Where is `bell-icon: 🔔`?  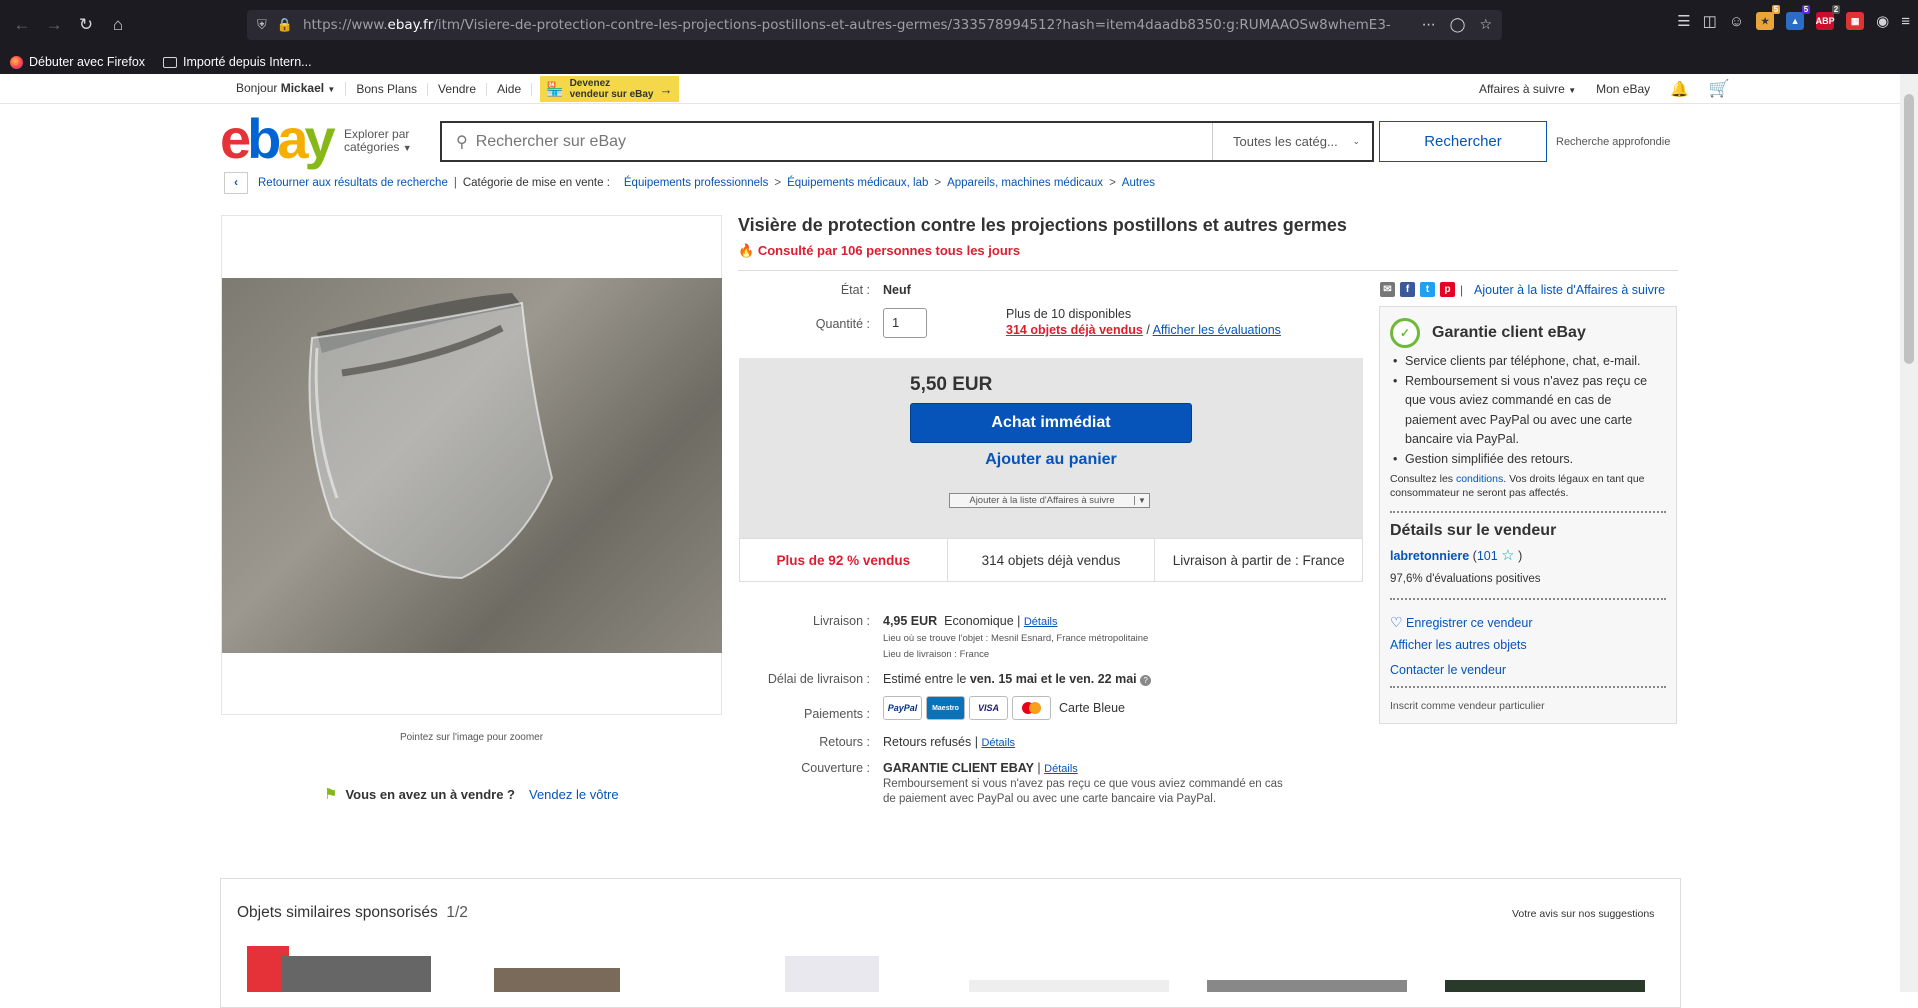
bell-icon: 🔔 is located at coordinates (1679, 89).